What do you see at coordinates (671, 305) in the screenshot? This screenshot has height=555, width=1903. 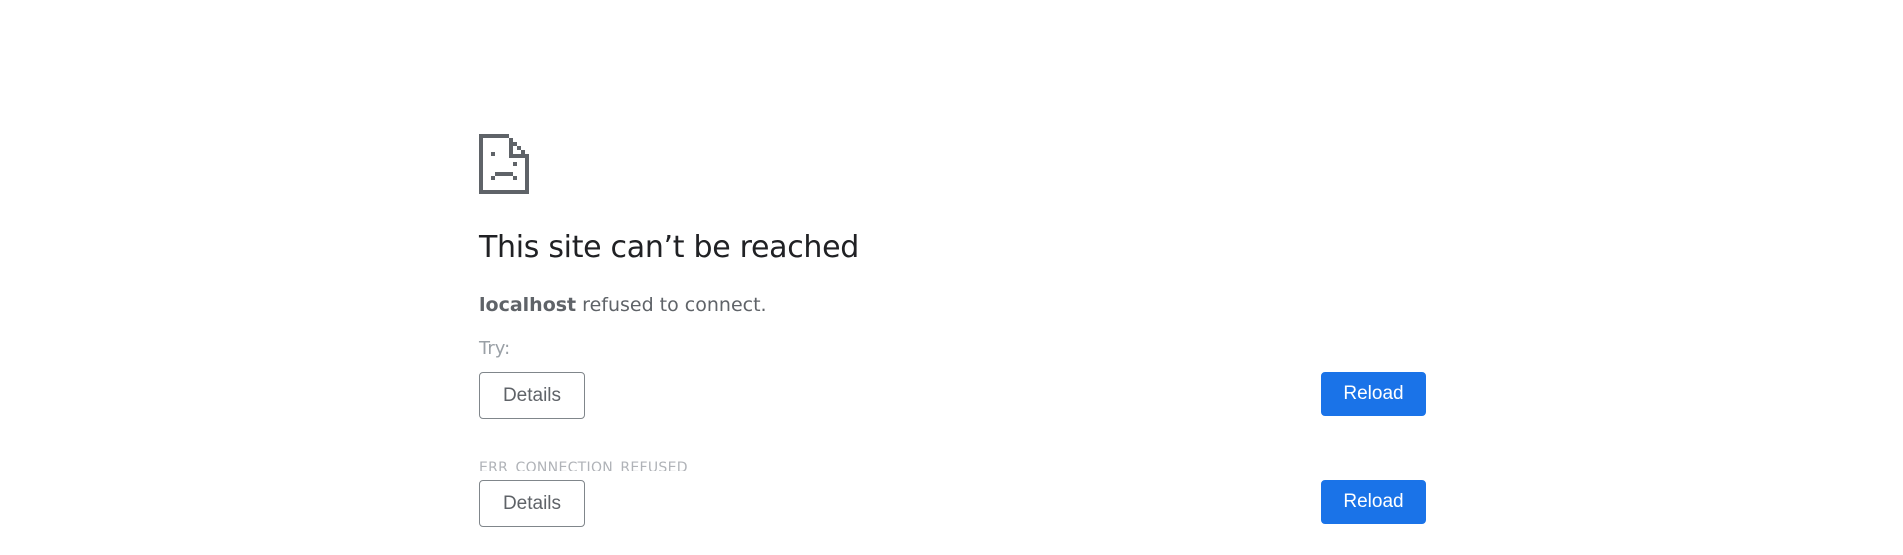 I see `error-message: refused to connect.` at bounding box center [671, 305].